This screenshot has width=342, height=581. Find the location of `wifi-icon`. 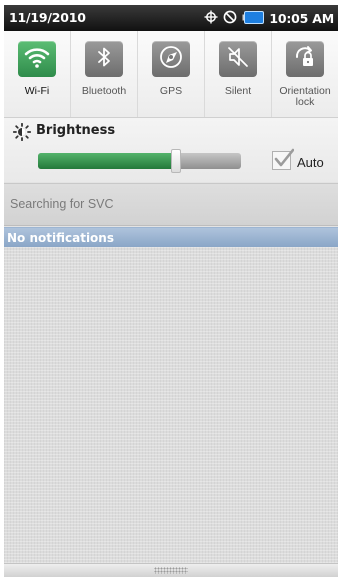

wifi-icon is located at coordinates (37, 59).